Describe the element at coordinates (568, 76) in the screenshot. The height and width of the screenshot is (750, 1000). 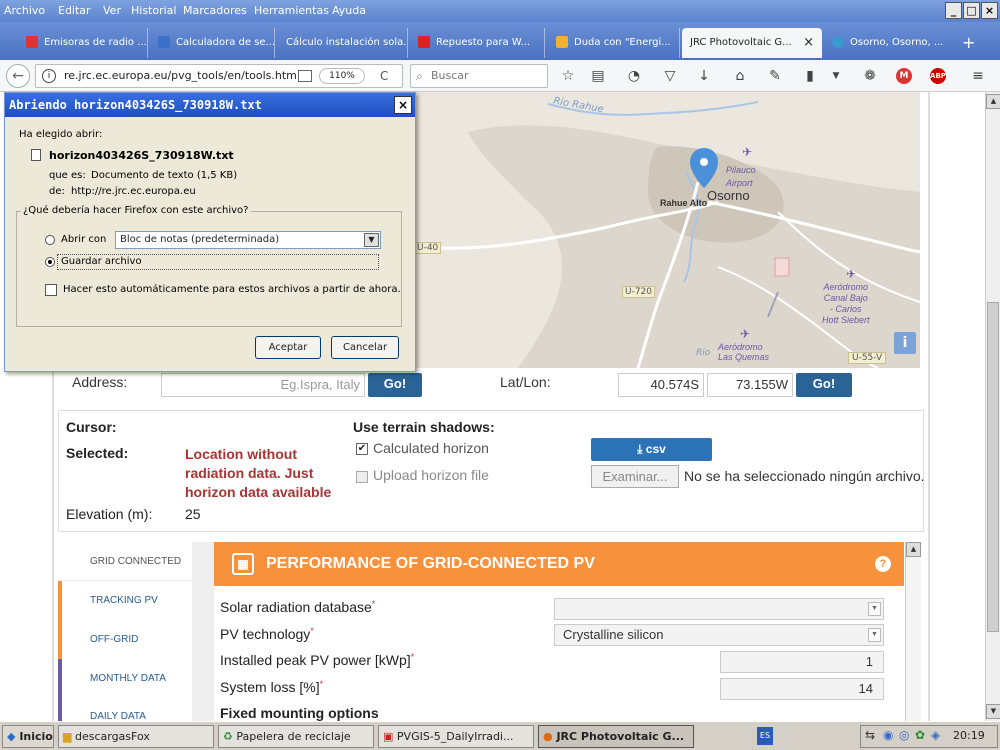
I see `bookmark-star-icon: ☆` at that location.